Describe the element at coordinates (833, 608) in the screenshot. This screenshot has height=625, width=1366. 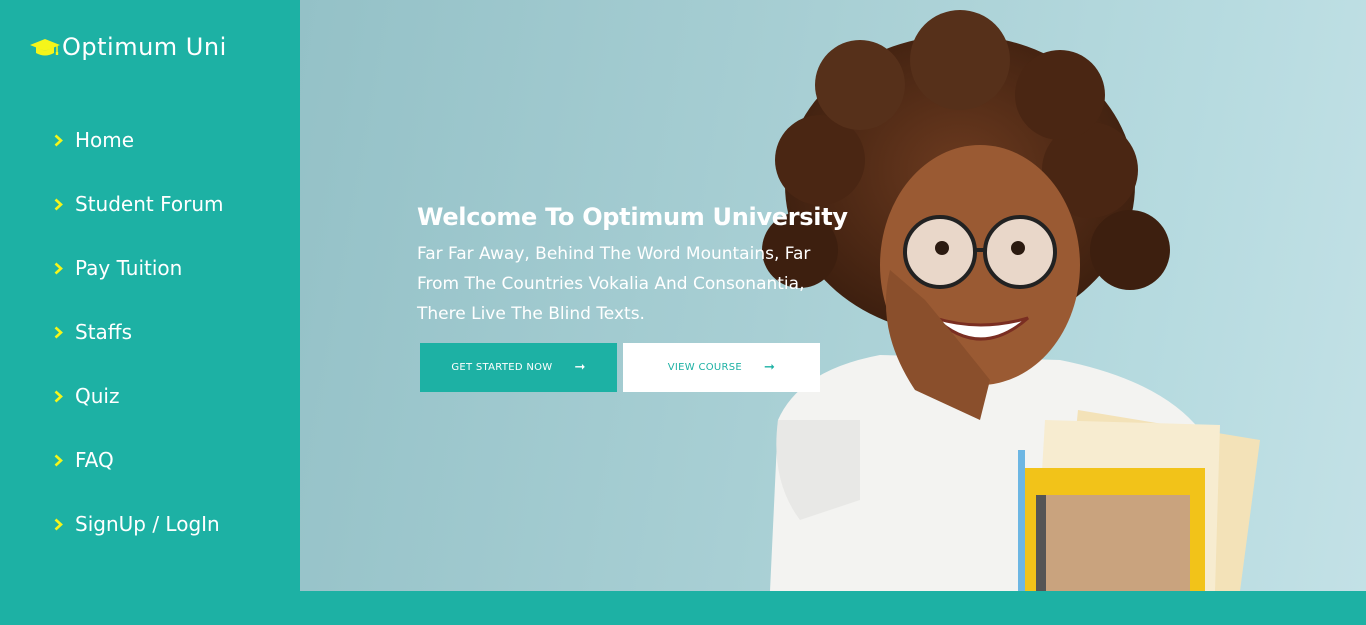
I see `bottom-band` at that location.